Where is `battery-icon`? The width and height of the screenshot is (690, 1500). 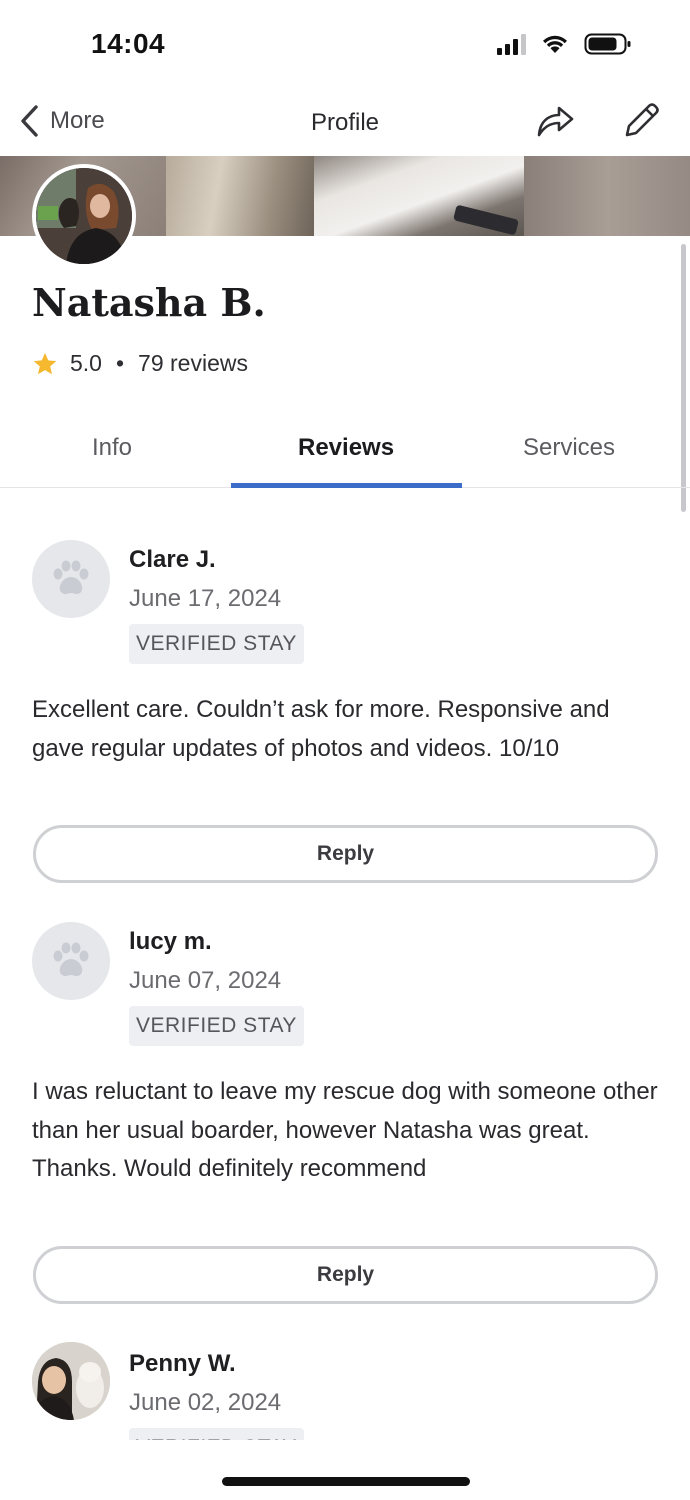 battery-icon is located at coordinates (607, 44).